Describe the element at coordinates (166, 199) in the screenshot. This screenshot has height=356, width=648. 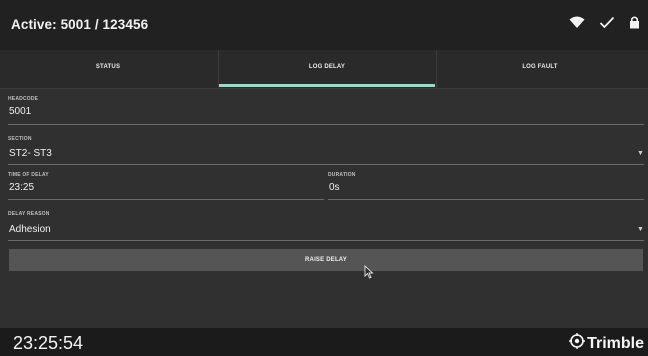
I see `time-of-delay-underline` at that location.